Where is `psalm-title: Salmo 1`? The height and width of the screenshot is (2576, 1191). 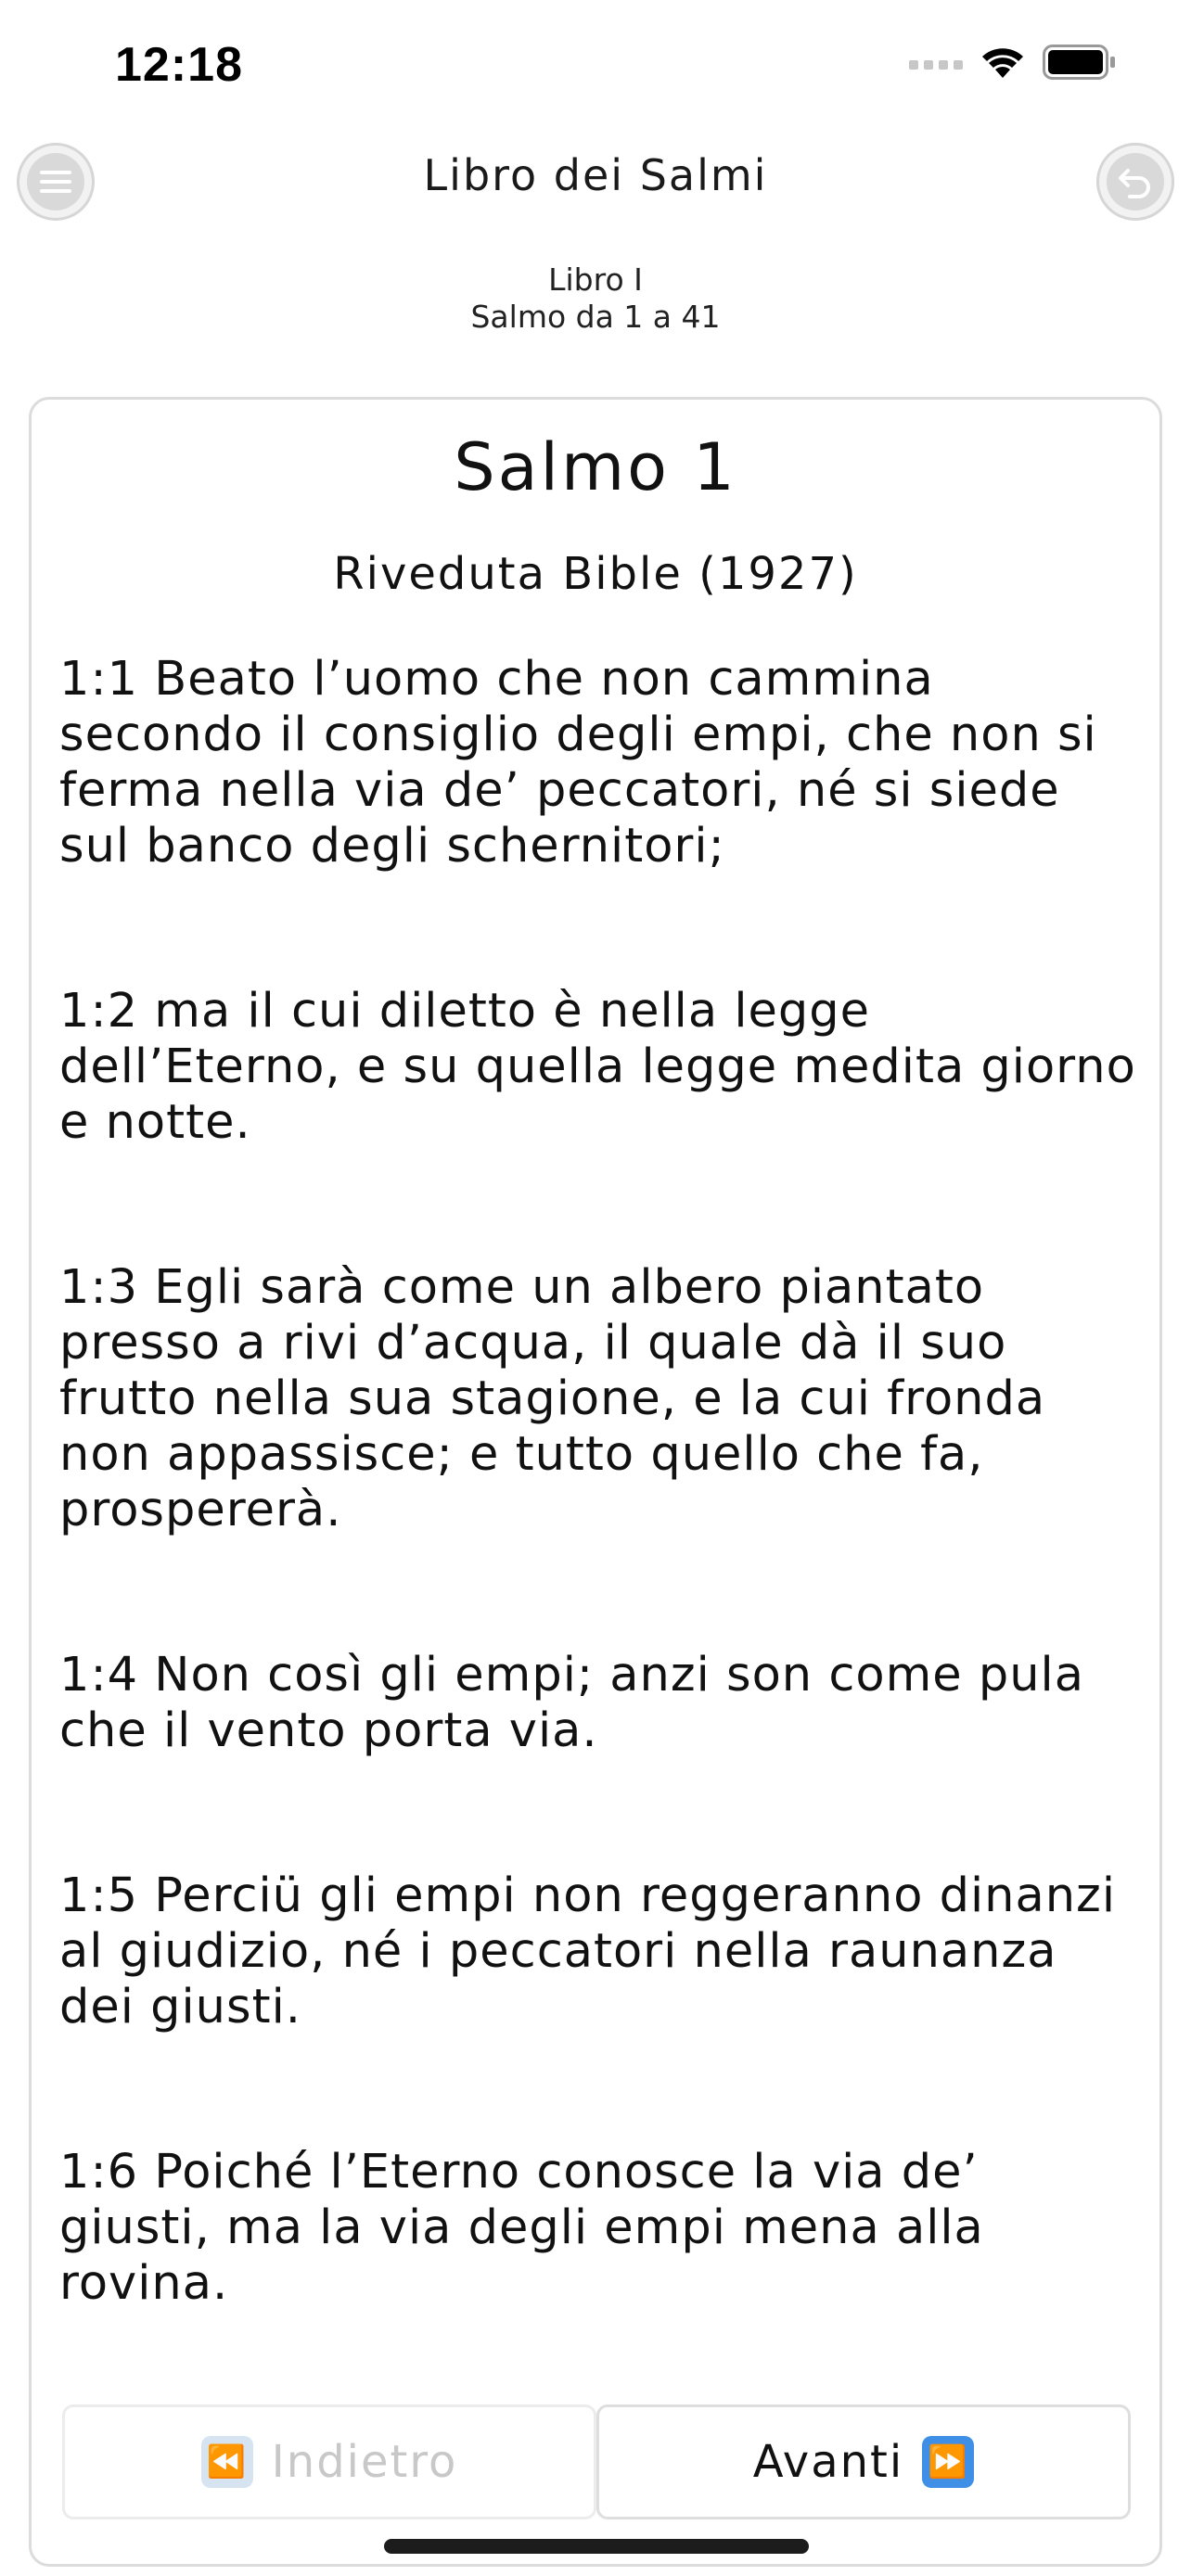 psalm-title: Salmo 1 is located at coordinates (595, 467).